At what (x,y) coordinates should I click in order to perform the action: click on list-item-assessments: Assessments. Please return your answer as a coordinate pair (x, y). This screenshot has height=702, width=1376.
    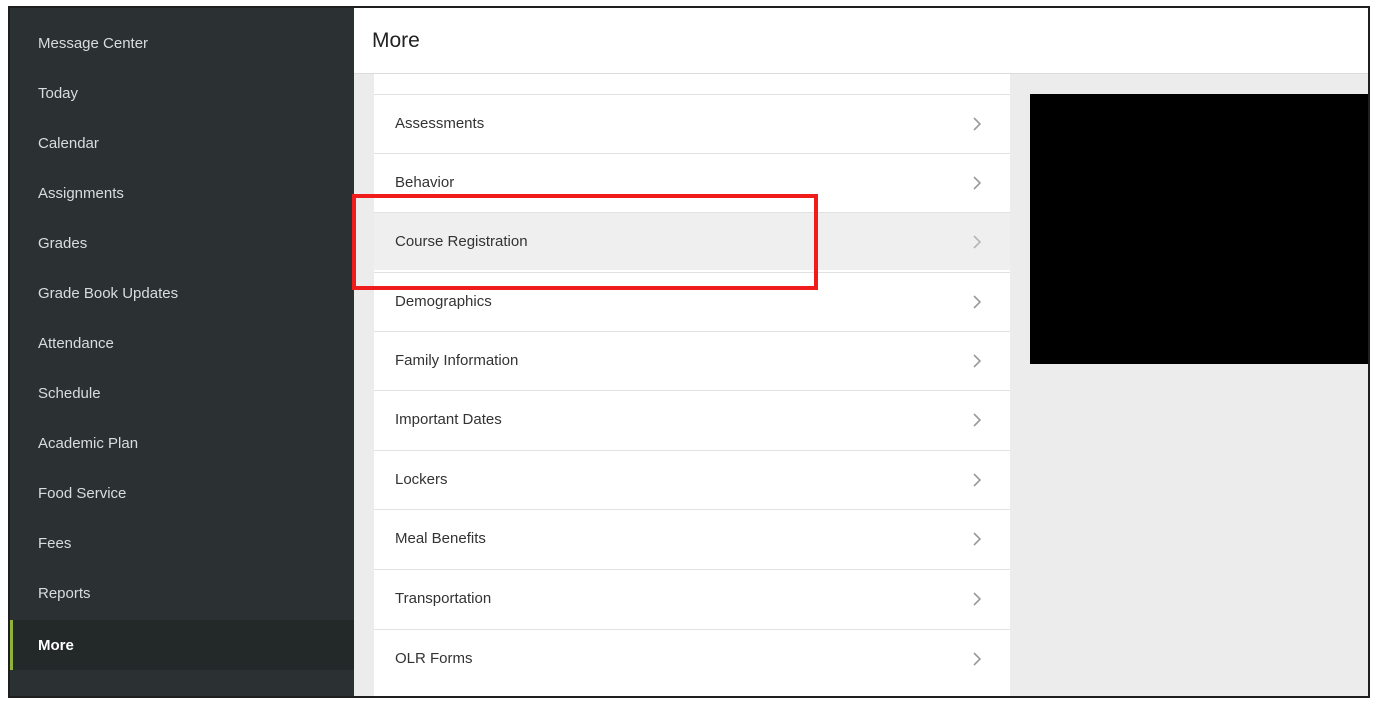
    Looking at the image, I should click on (692, 123).